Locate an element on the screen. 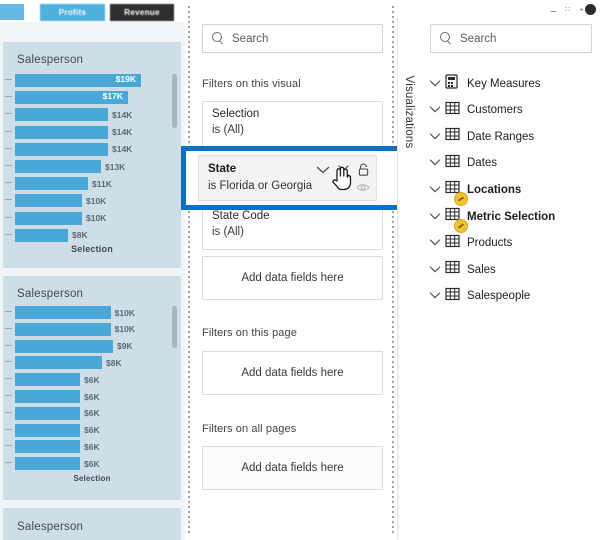 Image resolution: width=601 pixels, height=540 pixels. bar-value-label: $8K is located at coordinates (80, 235).